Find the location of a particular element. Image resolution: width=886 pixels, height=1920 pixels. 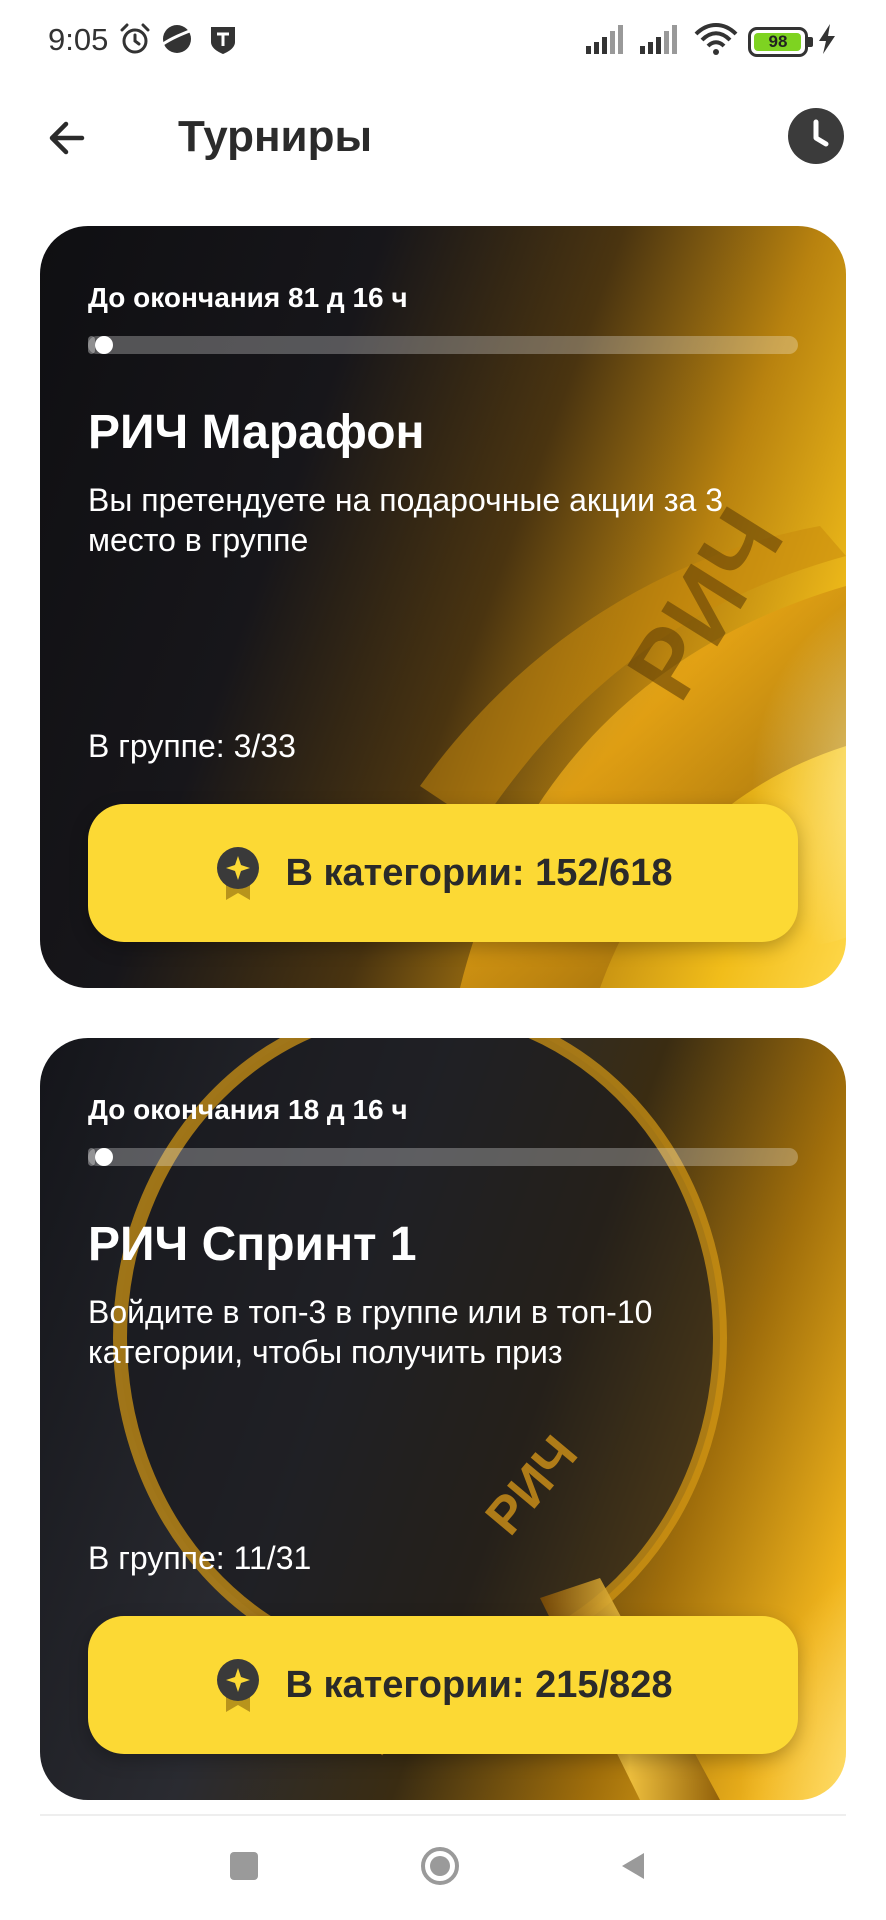

category-rank-button: В категории: 152/618 is located at coordinates (443, 873).